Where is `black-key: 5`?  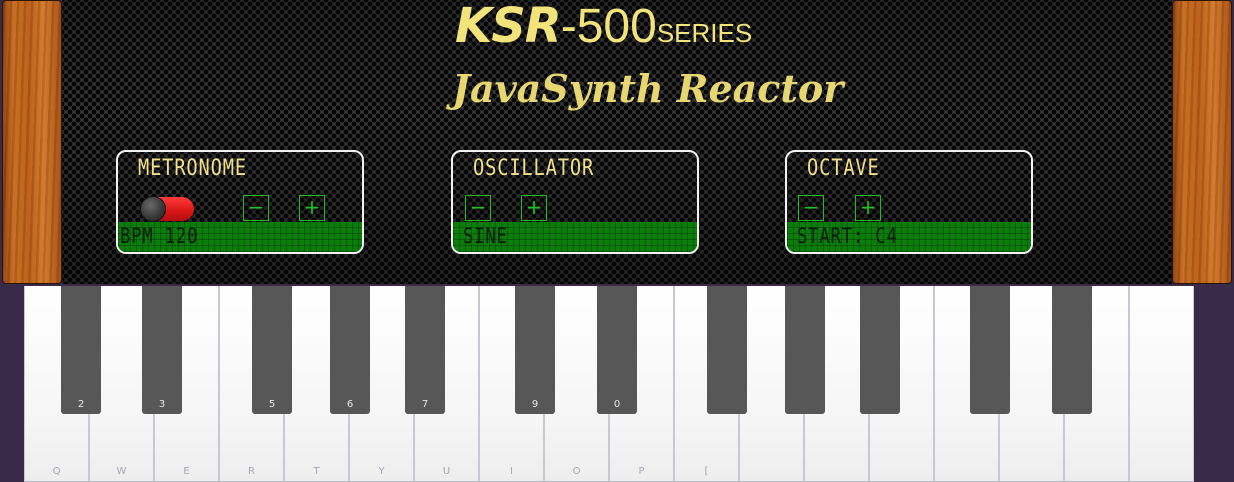 black-key: 5 is located at coordinates (272, 350).